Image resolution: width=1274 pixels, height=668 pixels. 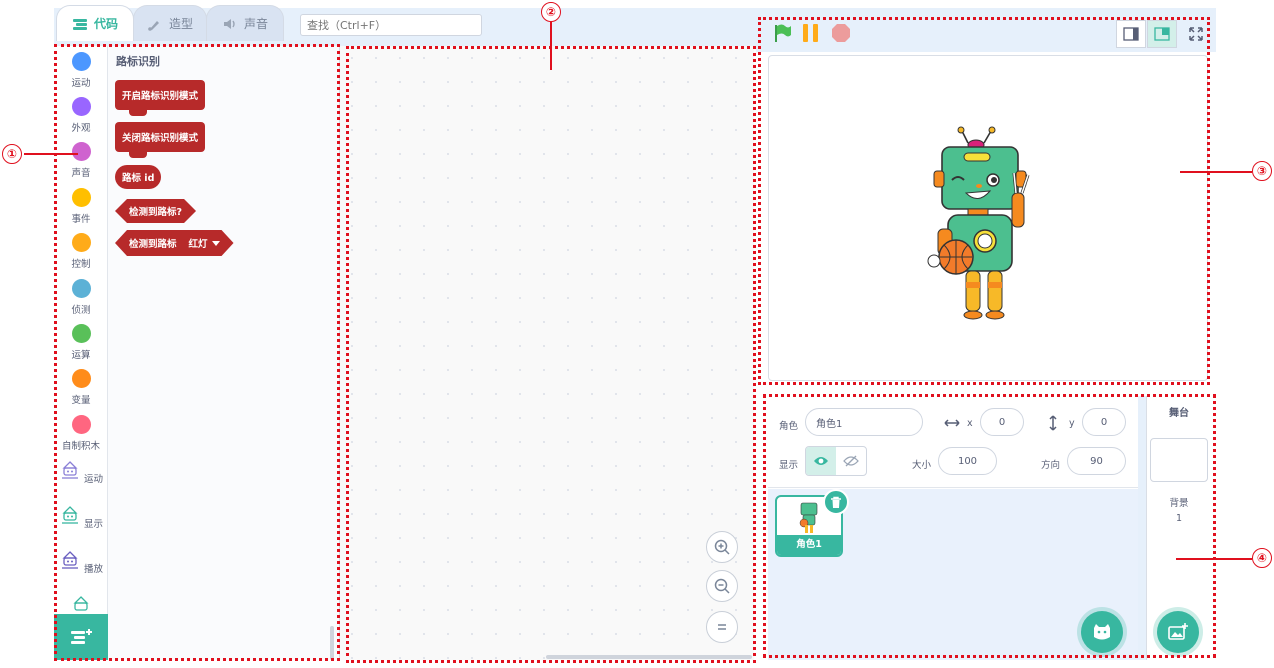 What do you see at coordinates (105, 24) in the screenshot?
I see `tab-code-label: 代码` at bounding box center [105, 24].